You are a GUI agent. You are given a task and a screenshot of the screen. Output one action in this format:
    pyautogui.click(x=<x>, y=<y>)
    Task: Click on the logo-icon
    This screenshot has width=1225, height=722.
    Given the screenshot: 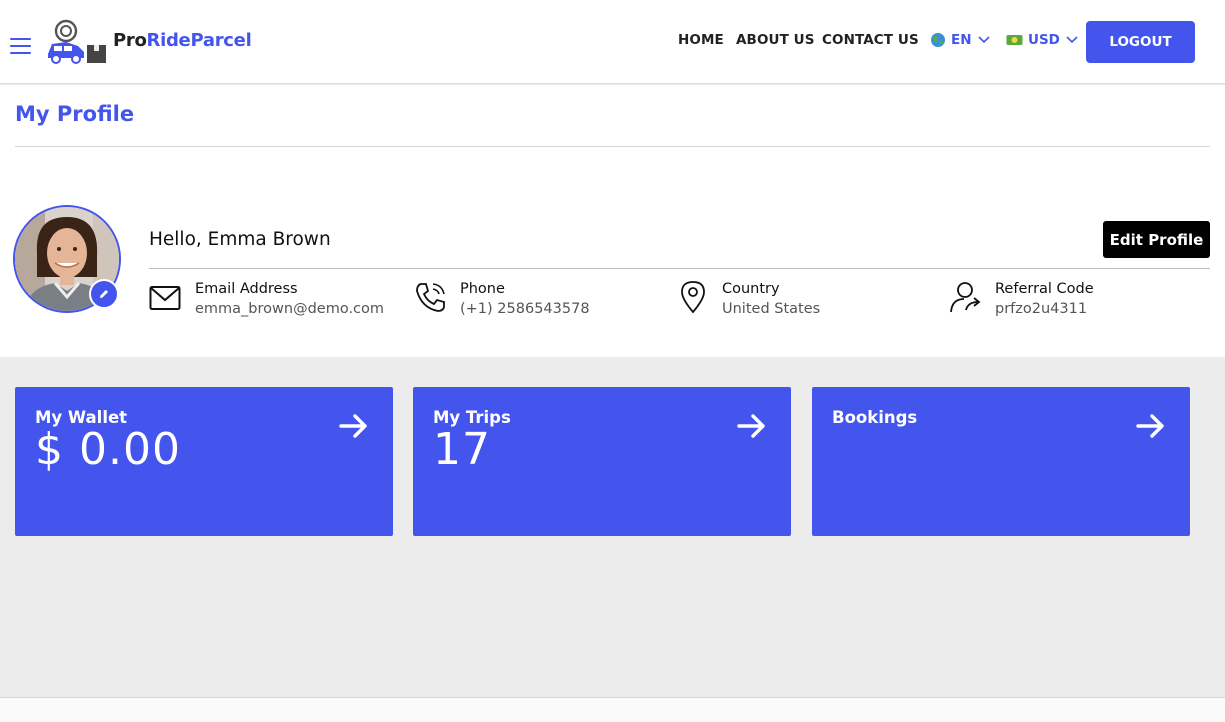 What is the action you would take?
    pyautogui.click(x=76, y=42)
    